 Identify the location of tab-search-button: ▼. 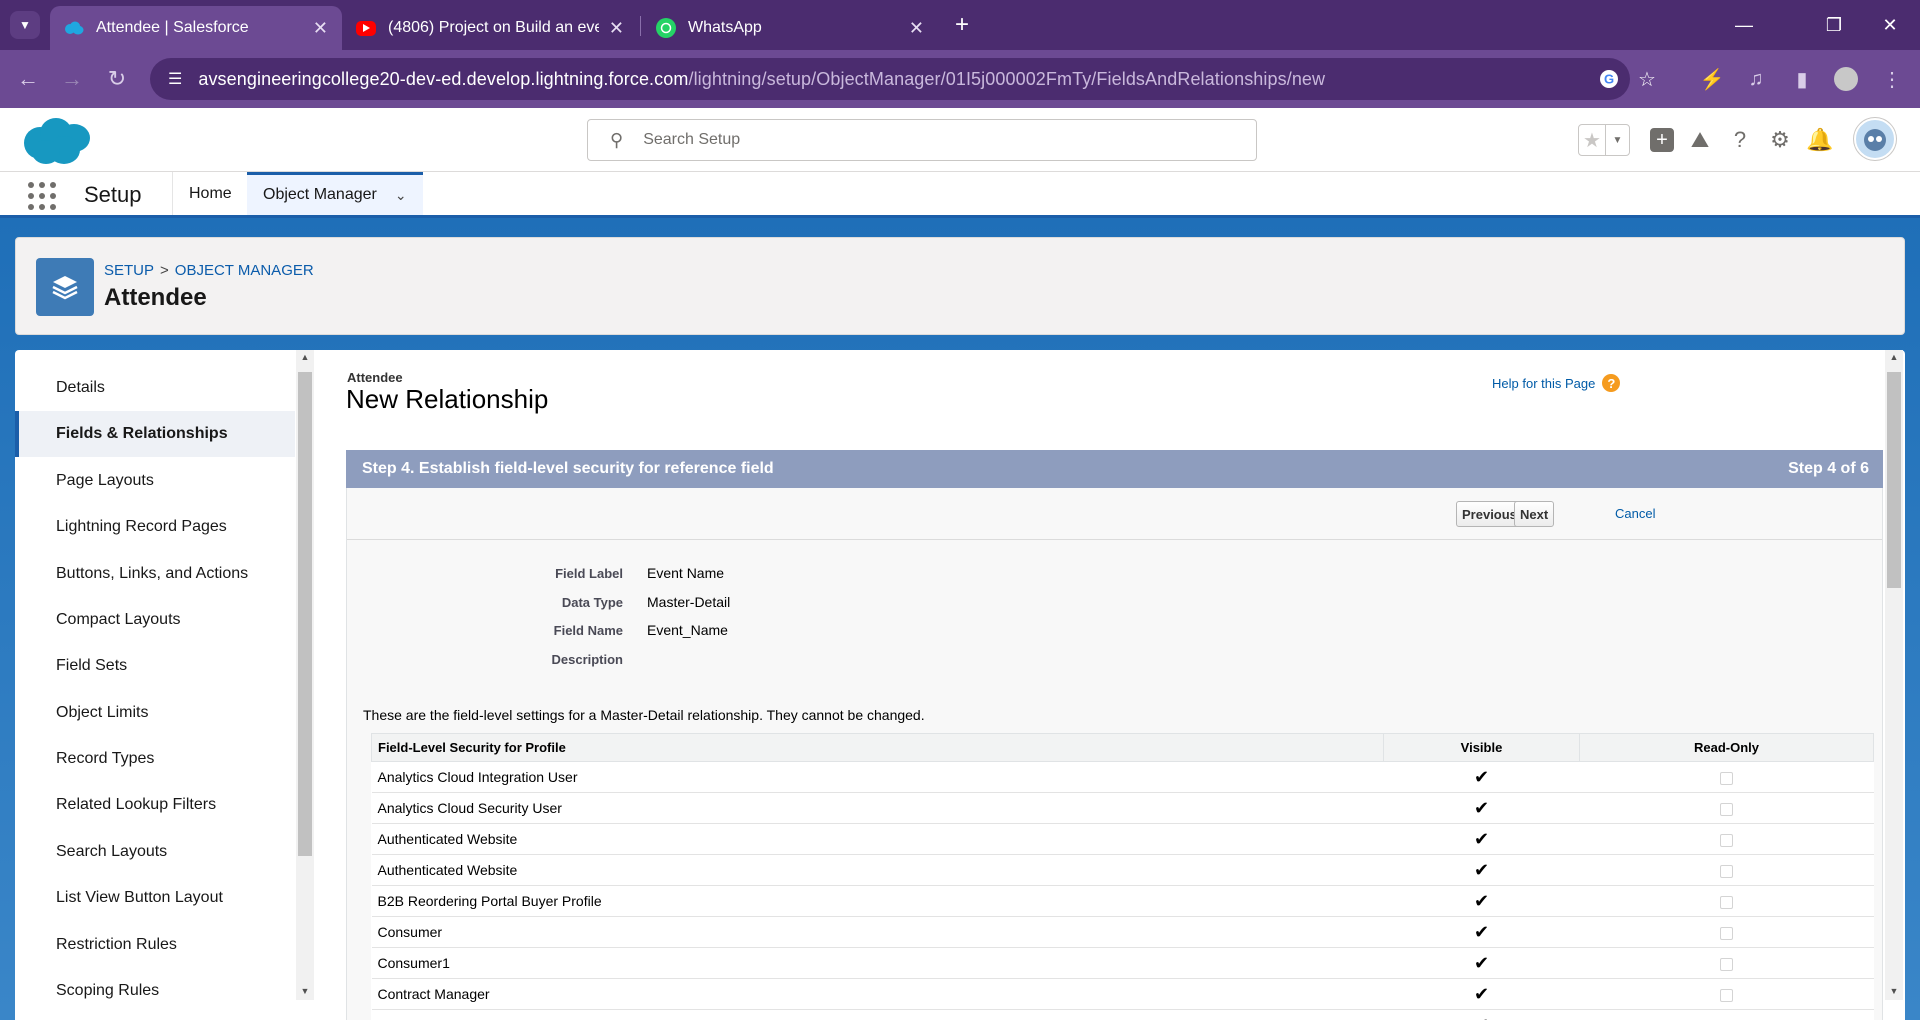
(25, 25).